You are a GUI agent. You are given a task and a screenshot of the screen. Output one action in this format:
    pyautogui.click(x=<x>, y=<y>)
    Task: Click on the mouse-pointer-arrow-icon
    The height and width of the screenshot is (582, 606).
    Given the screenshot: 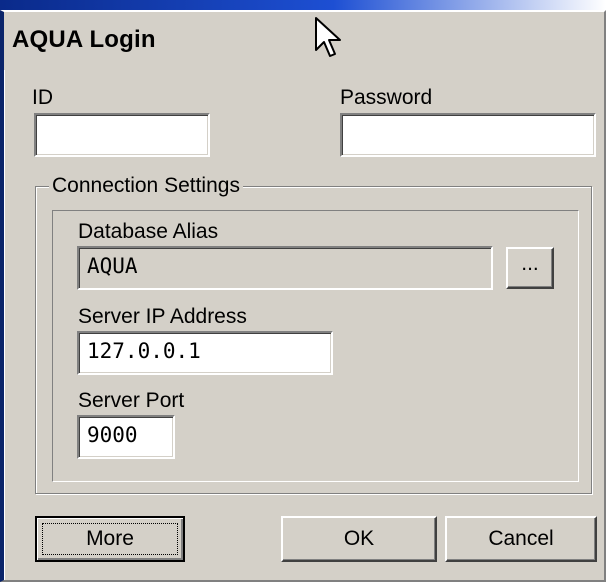 What is the action you would take?
    pyautogui.click(x=328, y=37)
    